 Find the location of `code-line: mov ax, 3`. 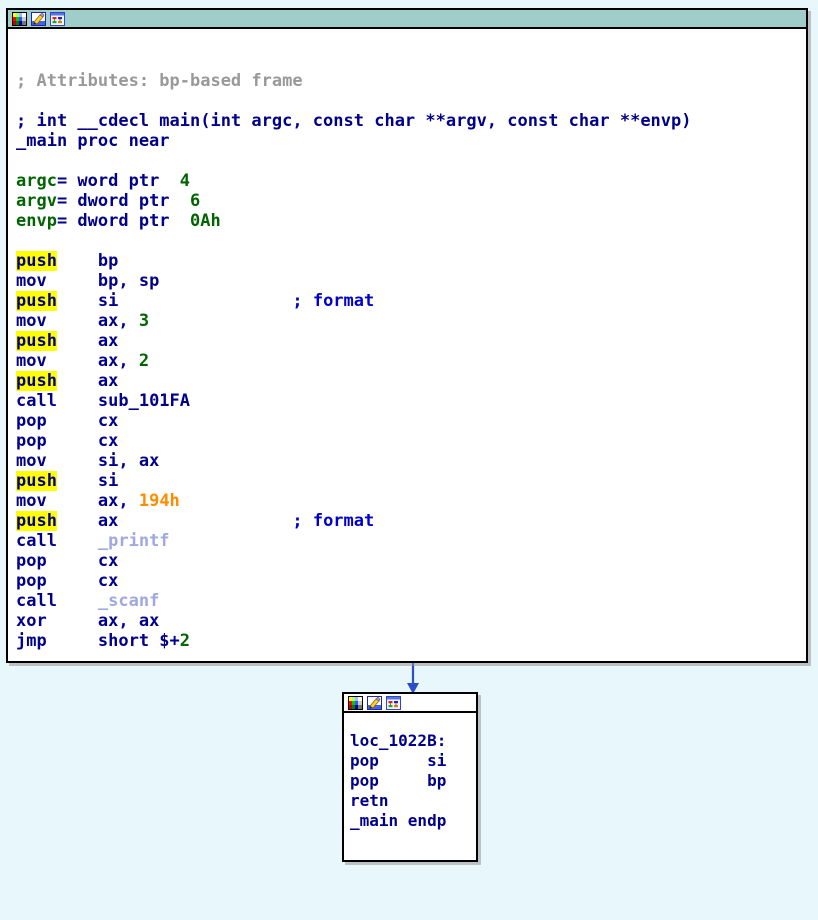

code-line: mov ax, 3 is located at coordinates (407, 321).